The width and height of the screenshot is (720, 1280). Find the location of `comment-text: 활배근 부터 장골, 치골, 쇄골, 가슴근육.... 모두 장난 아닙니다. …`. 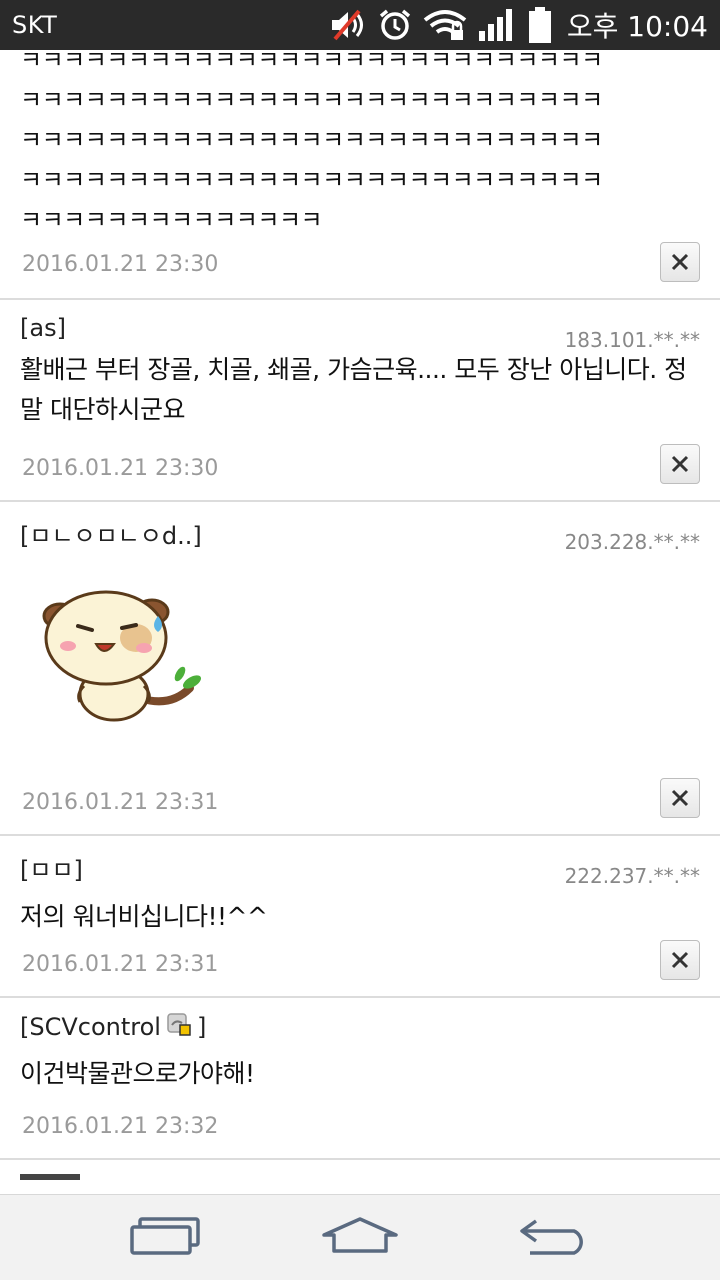

comment-text: 활배근 부터 장골, 치골, 쇄골, 가슴근육.... 모두 장난 아닙니다. … is located at coordinates (353, 389).